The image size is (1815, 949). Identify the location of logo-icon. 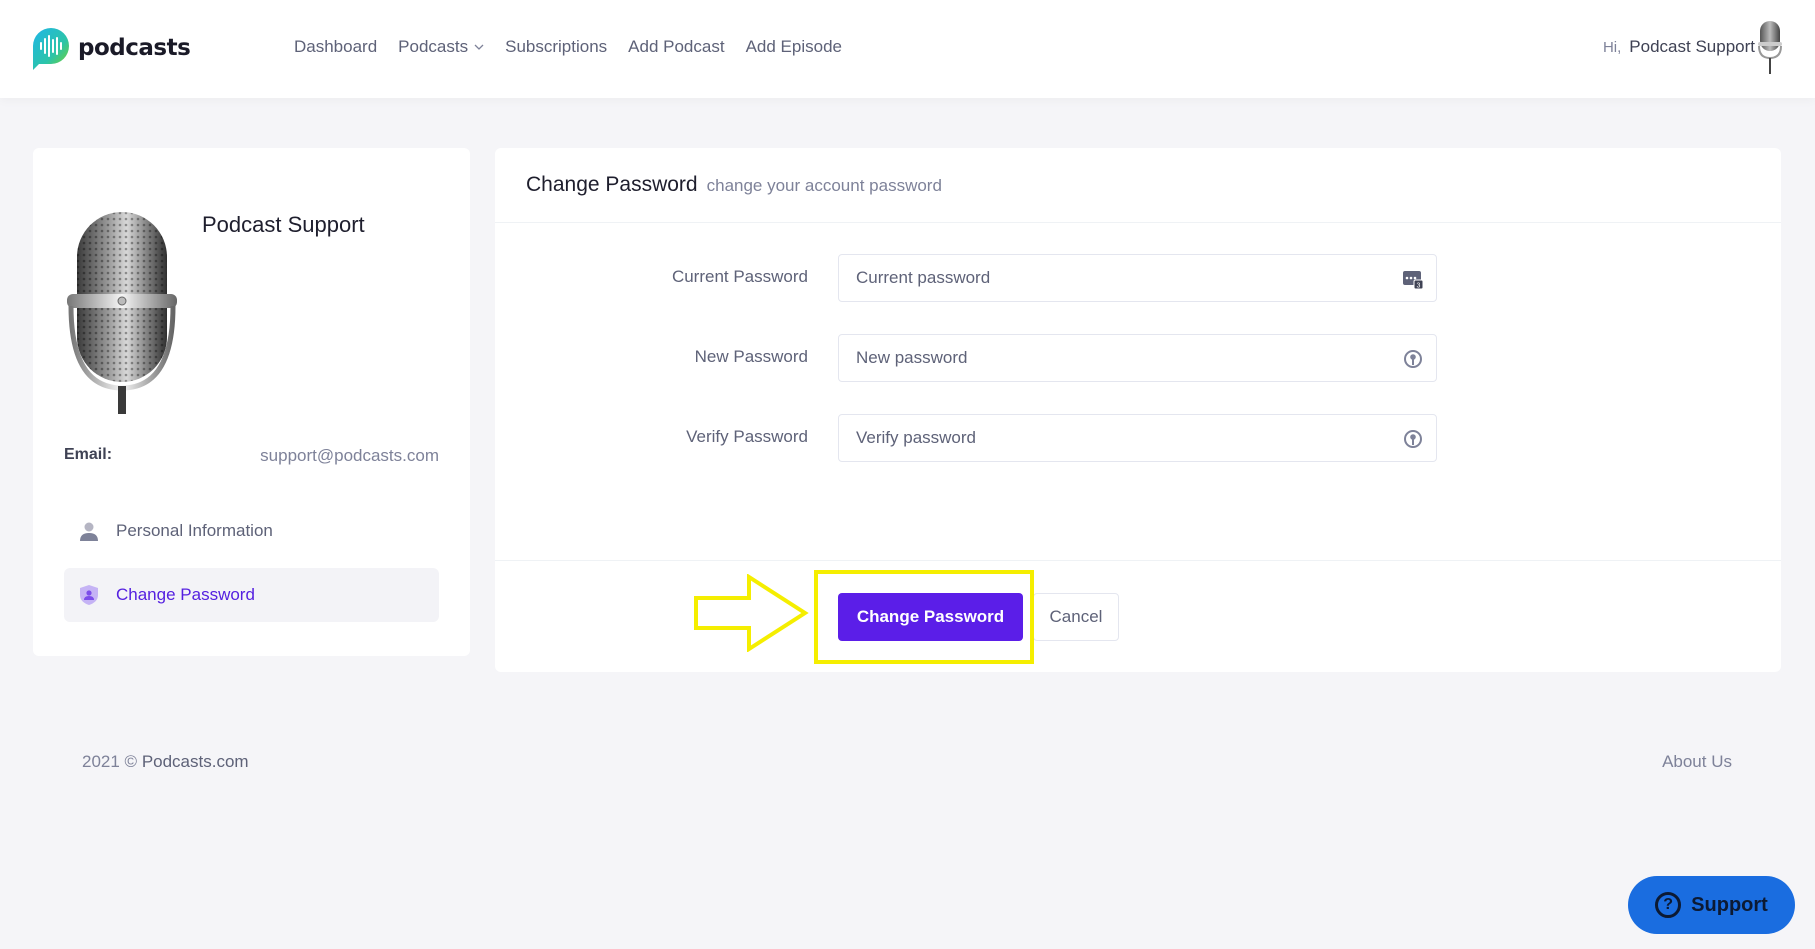
(51, 49).